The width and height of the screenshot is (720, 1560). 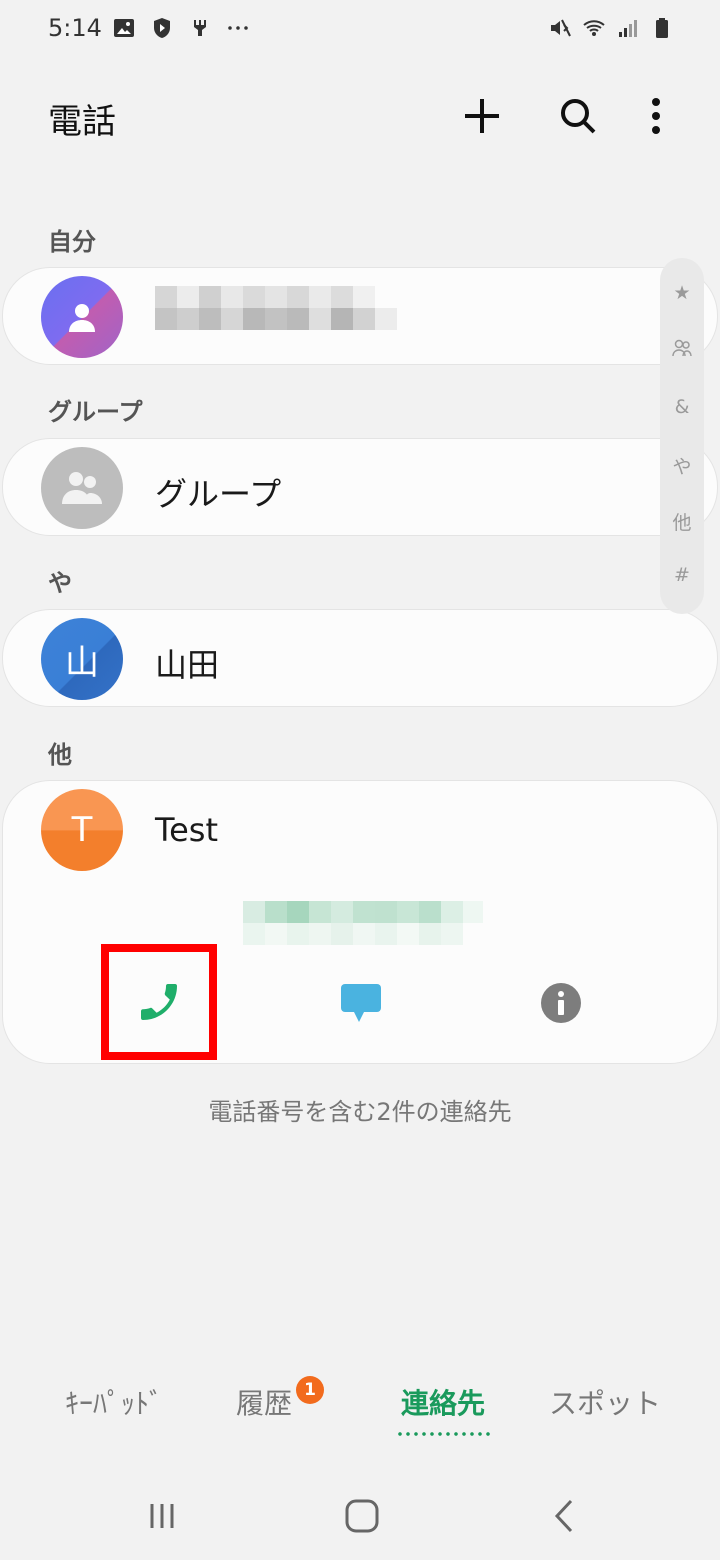 I want to click on tab-contacts: 連絡先, so click(x=443, y=1409).